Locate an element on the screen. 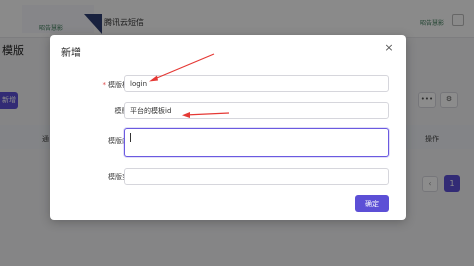 Image resolution: width=474 pixels, height=266 pixels. text-caret is located at coordinates (130, 137).